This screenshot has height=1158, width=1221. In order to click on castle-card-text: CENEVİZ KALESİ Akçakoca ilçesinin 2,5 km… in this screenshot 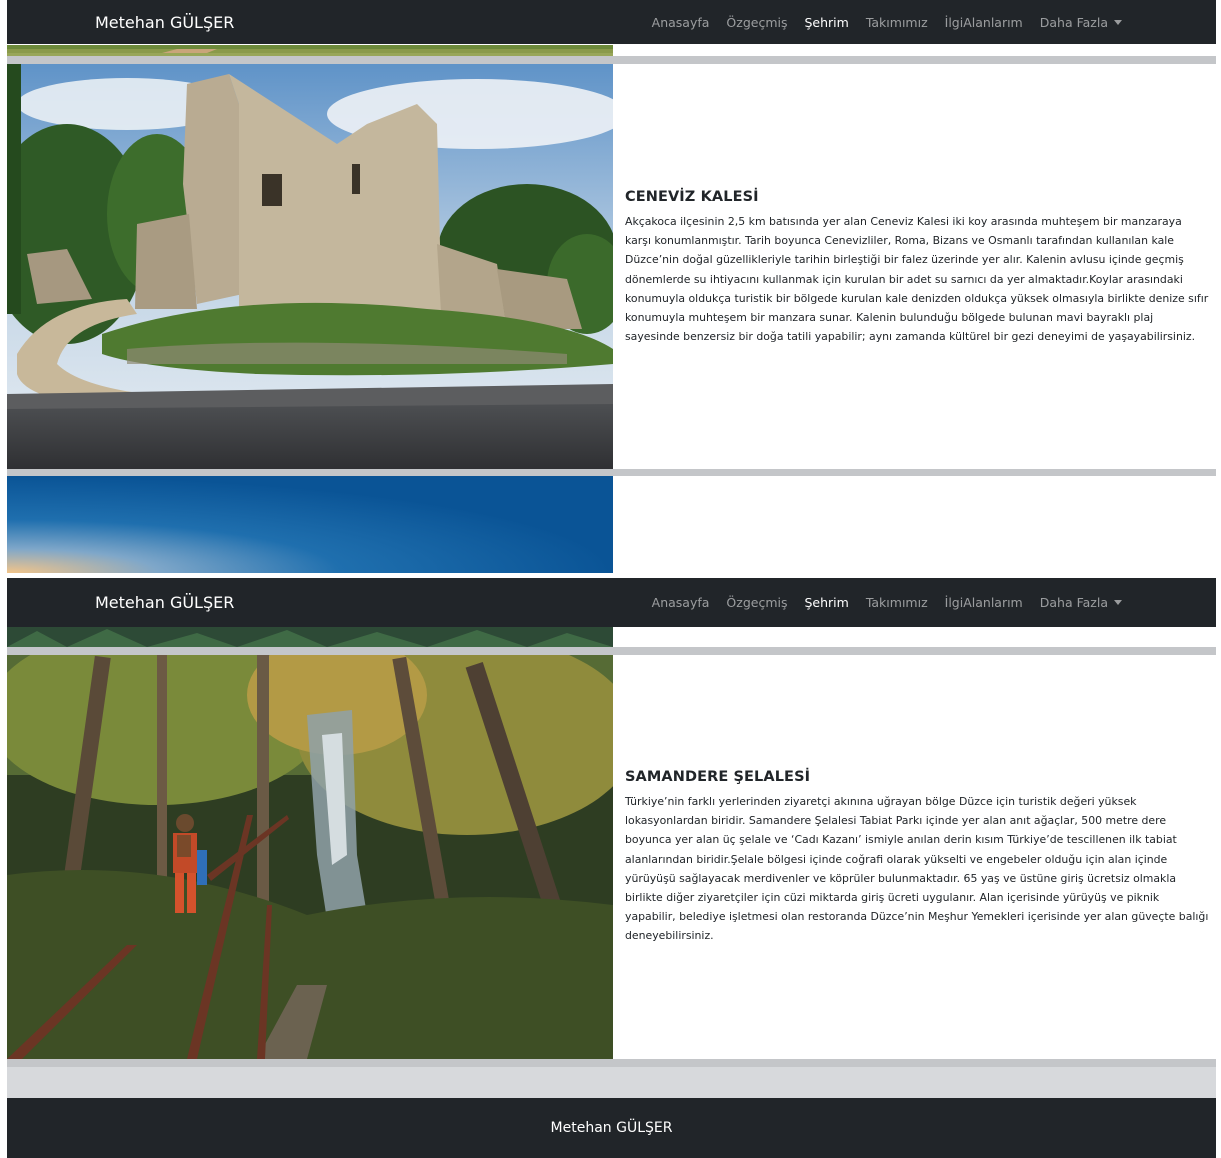, I will do `click(917, 267)`.